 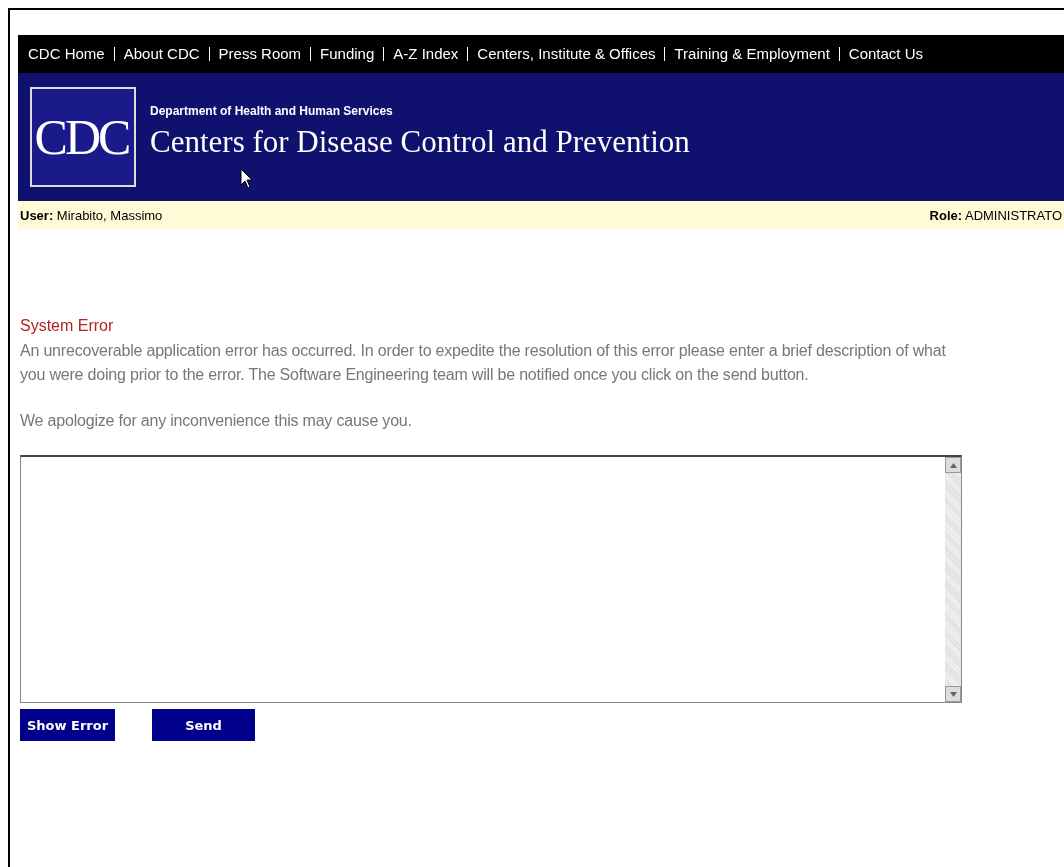 I want to click on nav-link: CDC Home, so click(x=66, y=54).